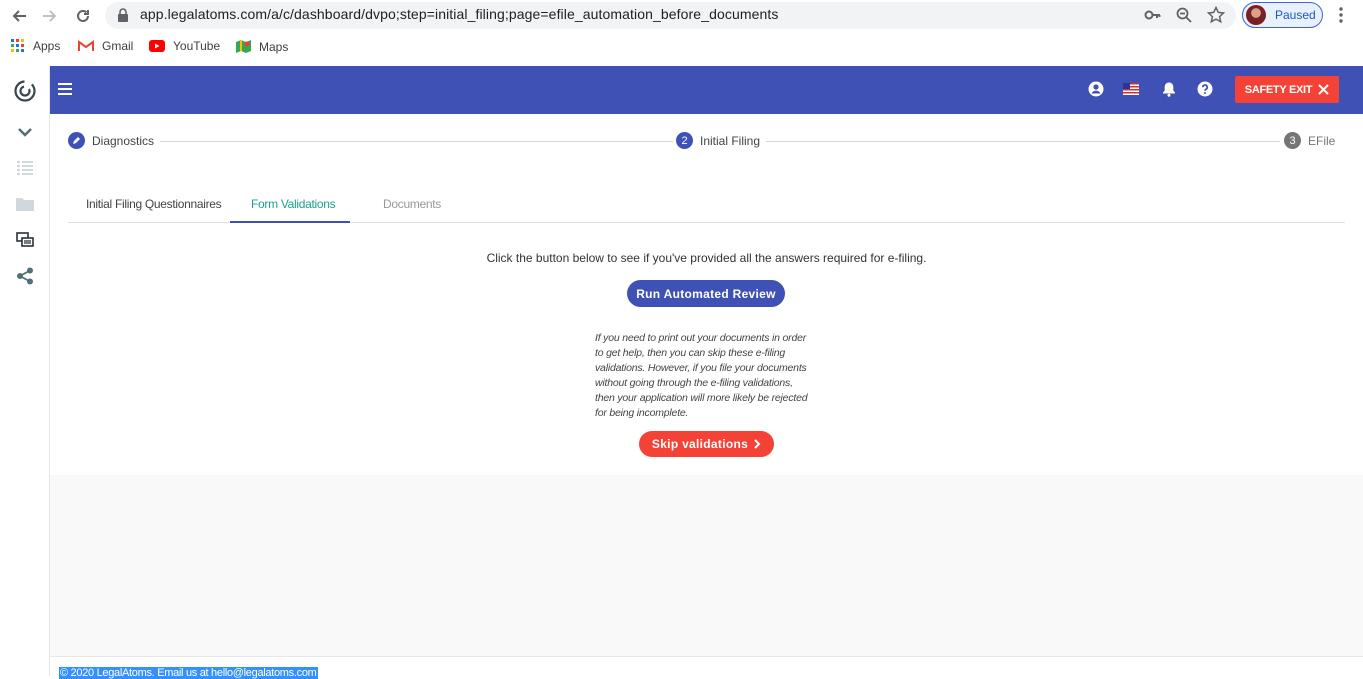 The image size is (1363, 679). I want to click on reload-icon, so click(83, 16).